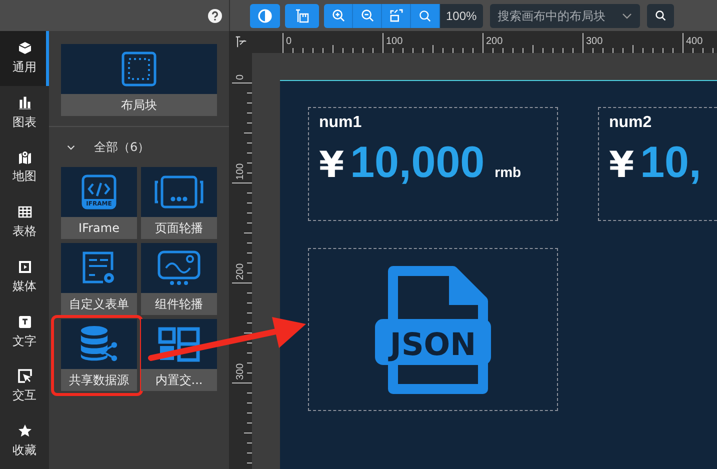 This screenshot has height=469, width=717. Describe the element at coordinates (139, 69) in the screenshot. I see `dotted-frame-icon` at that location.